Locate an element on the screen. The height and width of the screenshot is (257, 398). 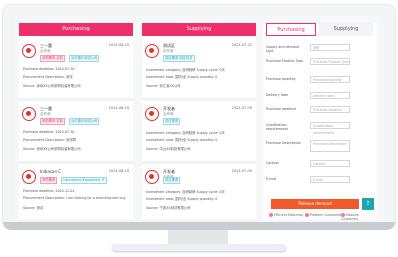
feature-item: Platform Guarantee is located at coordinates (323, 215).